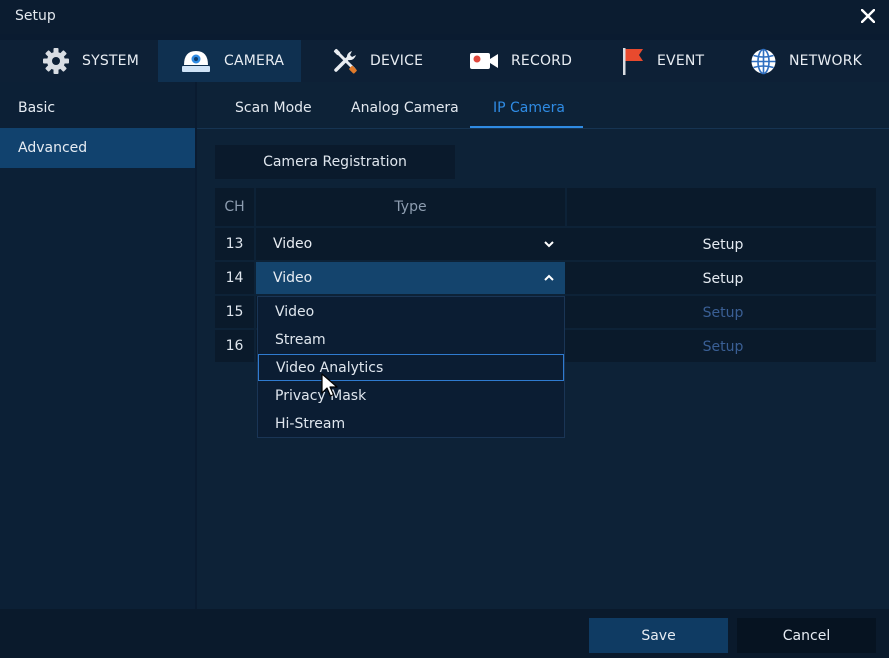 Image resolution: width=889 pixels, height=658 pixels. I want to click on type-select-13: Video, so click(410, 244).